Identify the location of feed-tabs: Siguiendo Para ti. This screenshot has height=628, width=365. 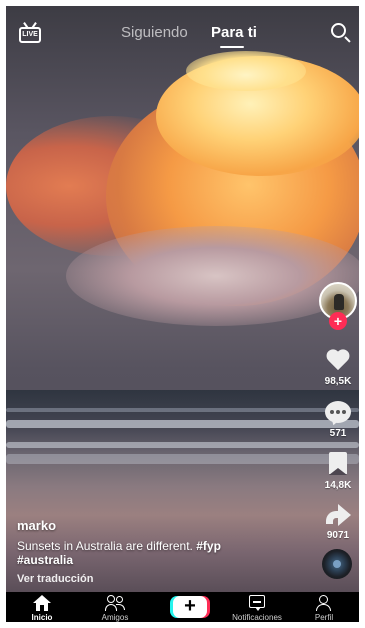
(191, 37).